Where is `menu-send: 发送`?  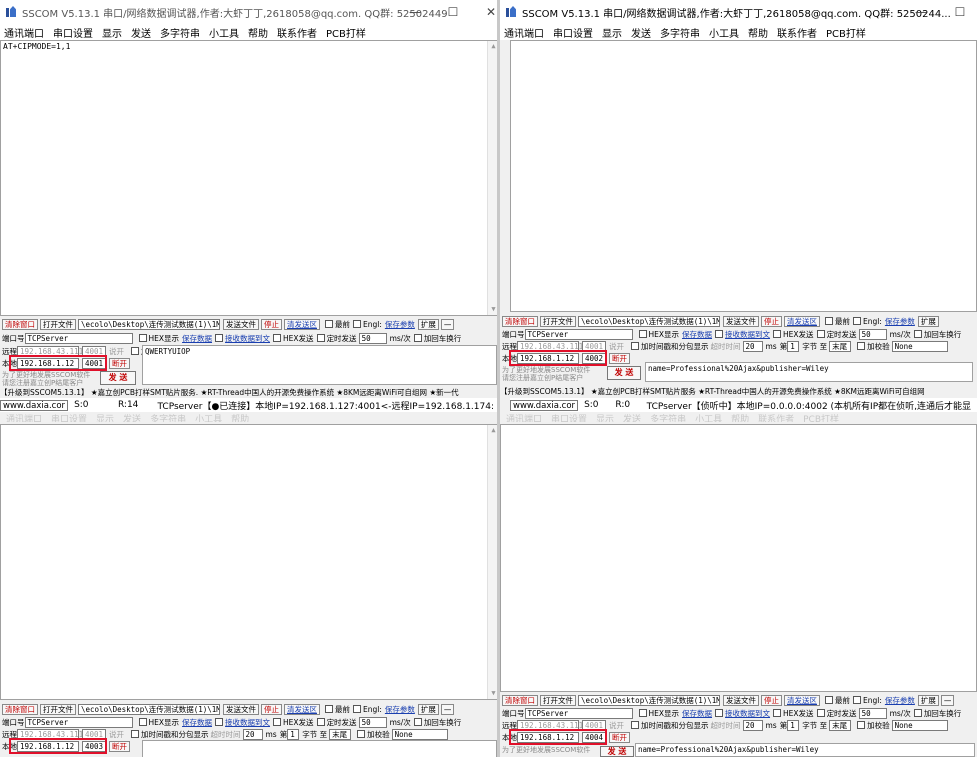
menu-send: 发送 is located at coordinates (141, 32).